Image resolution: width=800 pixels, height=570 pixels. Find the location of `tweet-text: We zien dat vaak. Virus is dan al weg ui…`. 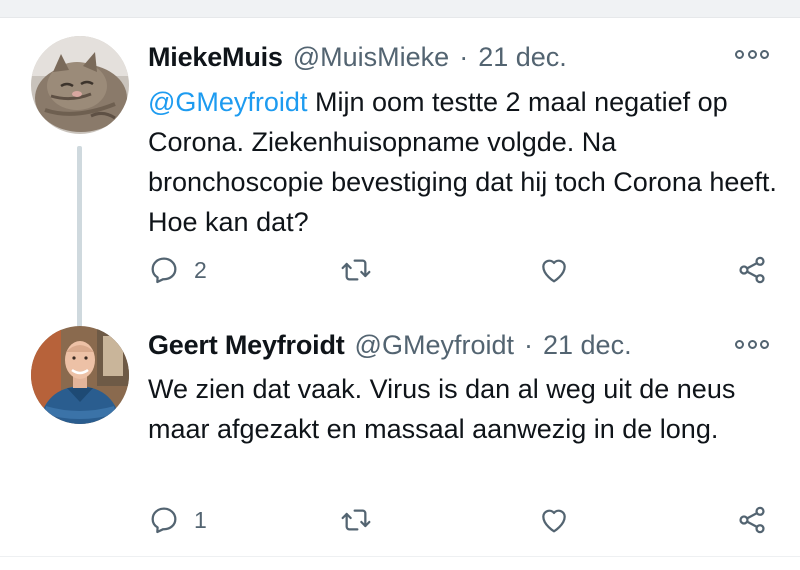

tweet-text: We zien dat vaak. Virus is dan al weg ui… is located at coordinates (442, 409).